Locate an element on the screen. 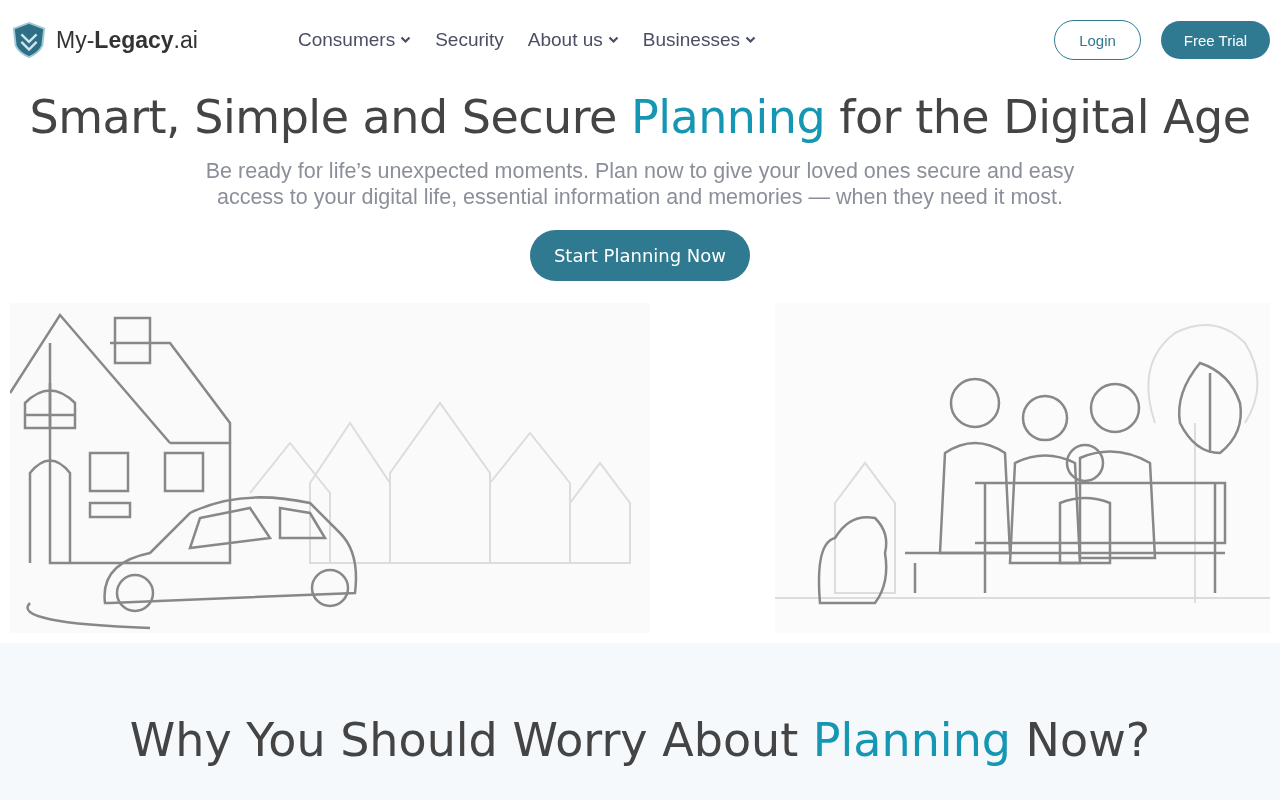 The height and width of the screenshot is (800, 1280). hero-subtitle: Be ready for life’s unexpected moments. Plan now to give your loved ones secure and easy access to your digital life, essential information and memories — when they need it most. is located at coordinates (640, 184).